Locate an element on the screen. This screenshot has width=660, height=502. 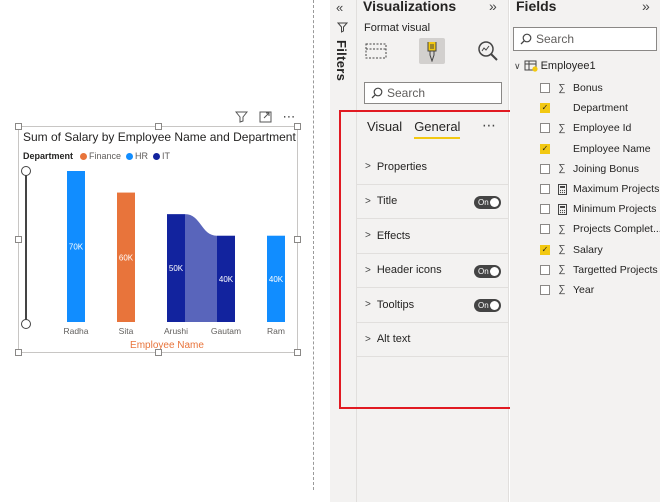
visualizations-title: Visualizations is located at coordinates (410, 7).